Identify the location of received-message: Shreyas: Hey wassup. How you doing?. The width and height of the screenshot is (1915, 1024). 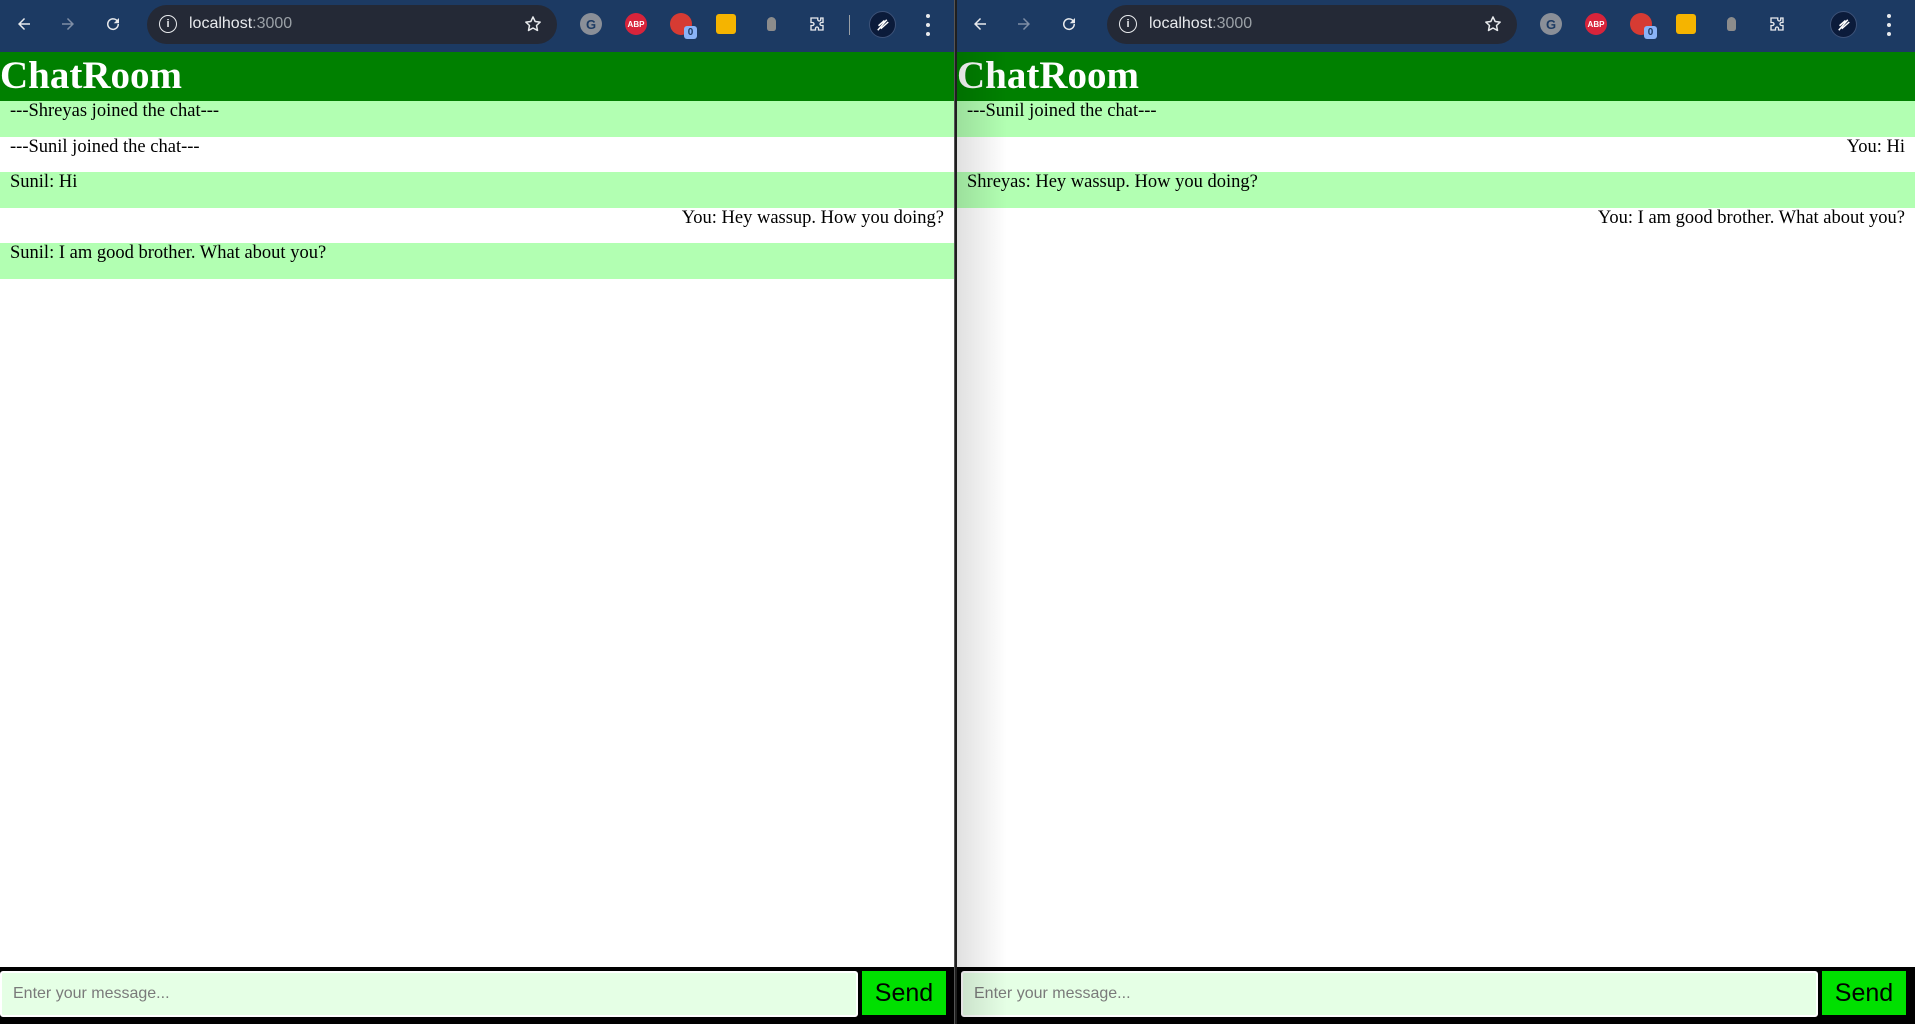
(1436, 190).